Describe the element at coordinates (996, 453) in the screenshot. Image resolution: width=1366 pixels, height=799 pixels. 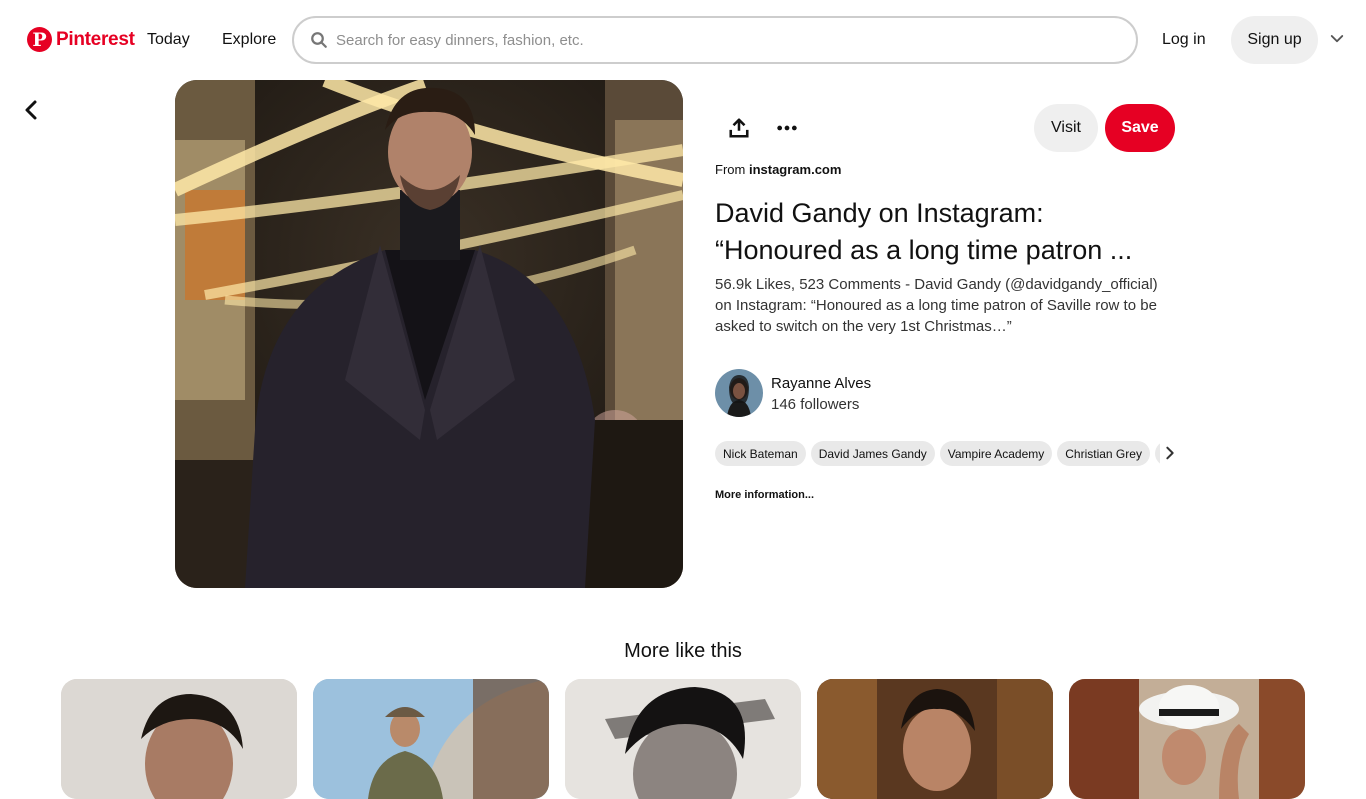
I see `tag-chip: Vampire Academy` at that location.